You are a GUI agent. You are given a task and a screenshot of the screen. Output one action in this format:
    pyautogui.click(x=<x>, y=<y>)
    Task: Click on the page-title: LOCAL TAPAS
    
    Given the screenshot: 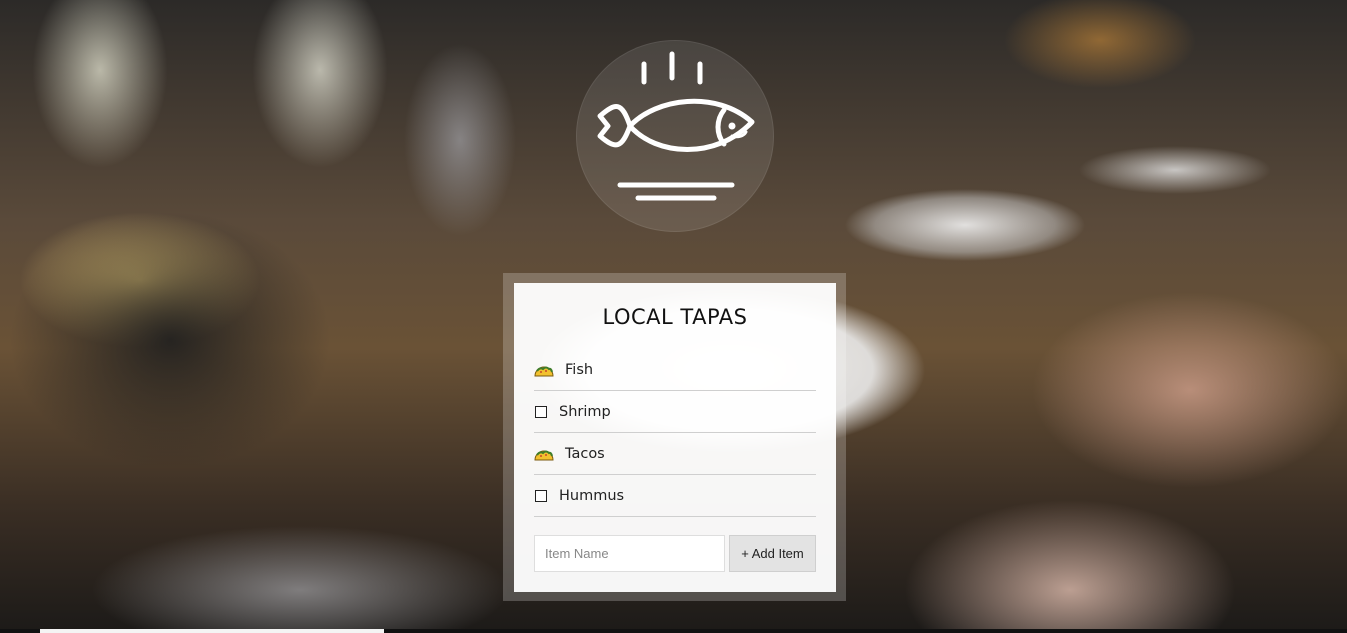 What is the action you would take?
    pyautogui.click(x=675, y=317)
    